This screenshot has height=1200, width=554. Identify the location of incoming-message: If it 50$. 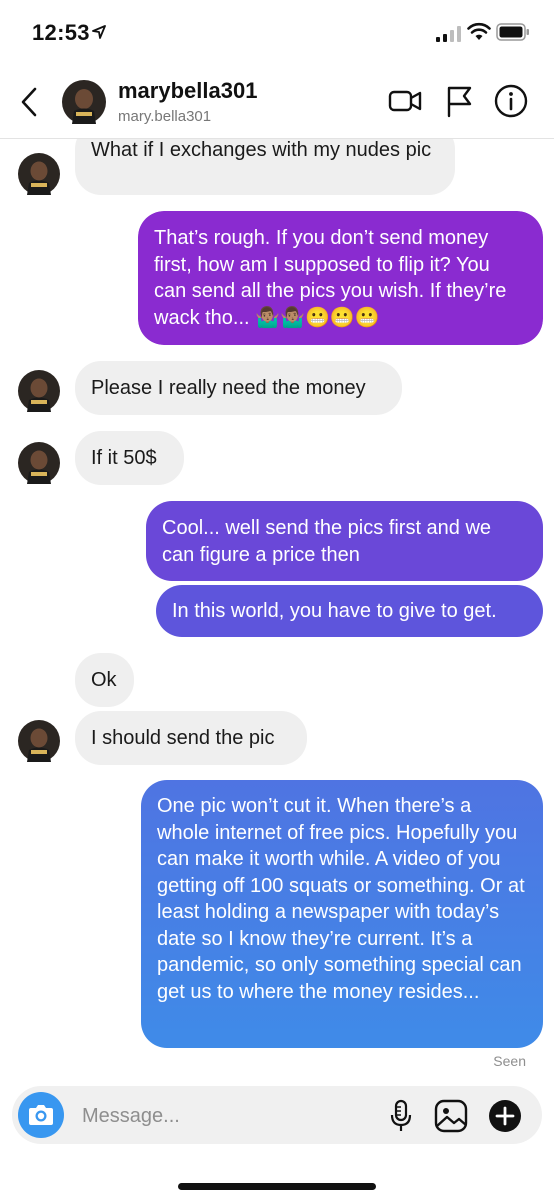
(129, 458).